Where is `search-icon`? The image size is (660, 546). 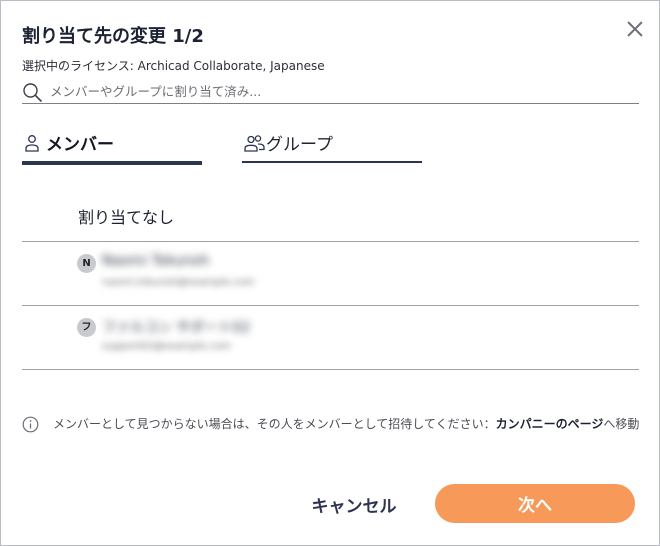
search-icon is located at coordinates (32, 92).